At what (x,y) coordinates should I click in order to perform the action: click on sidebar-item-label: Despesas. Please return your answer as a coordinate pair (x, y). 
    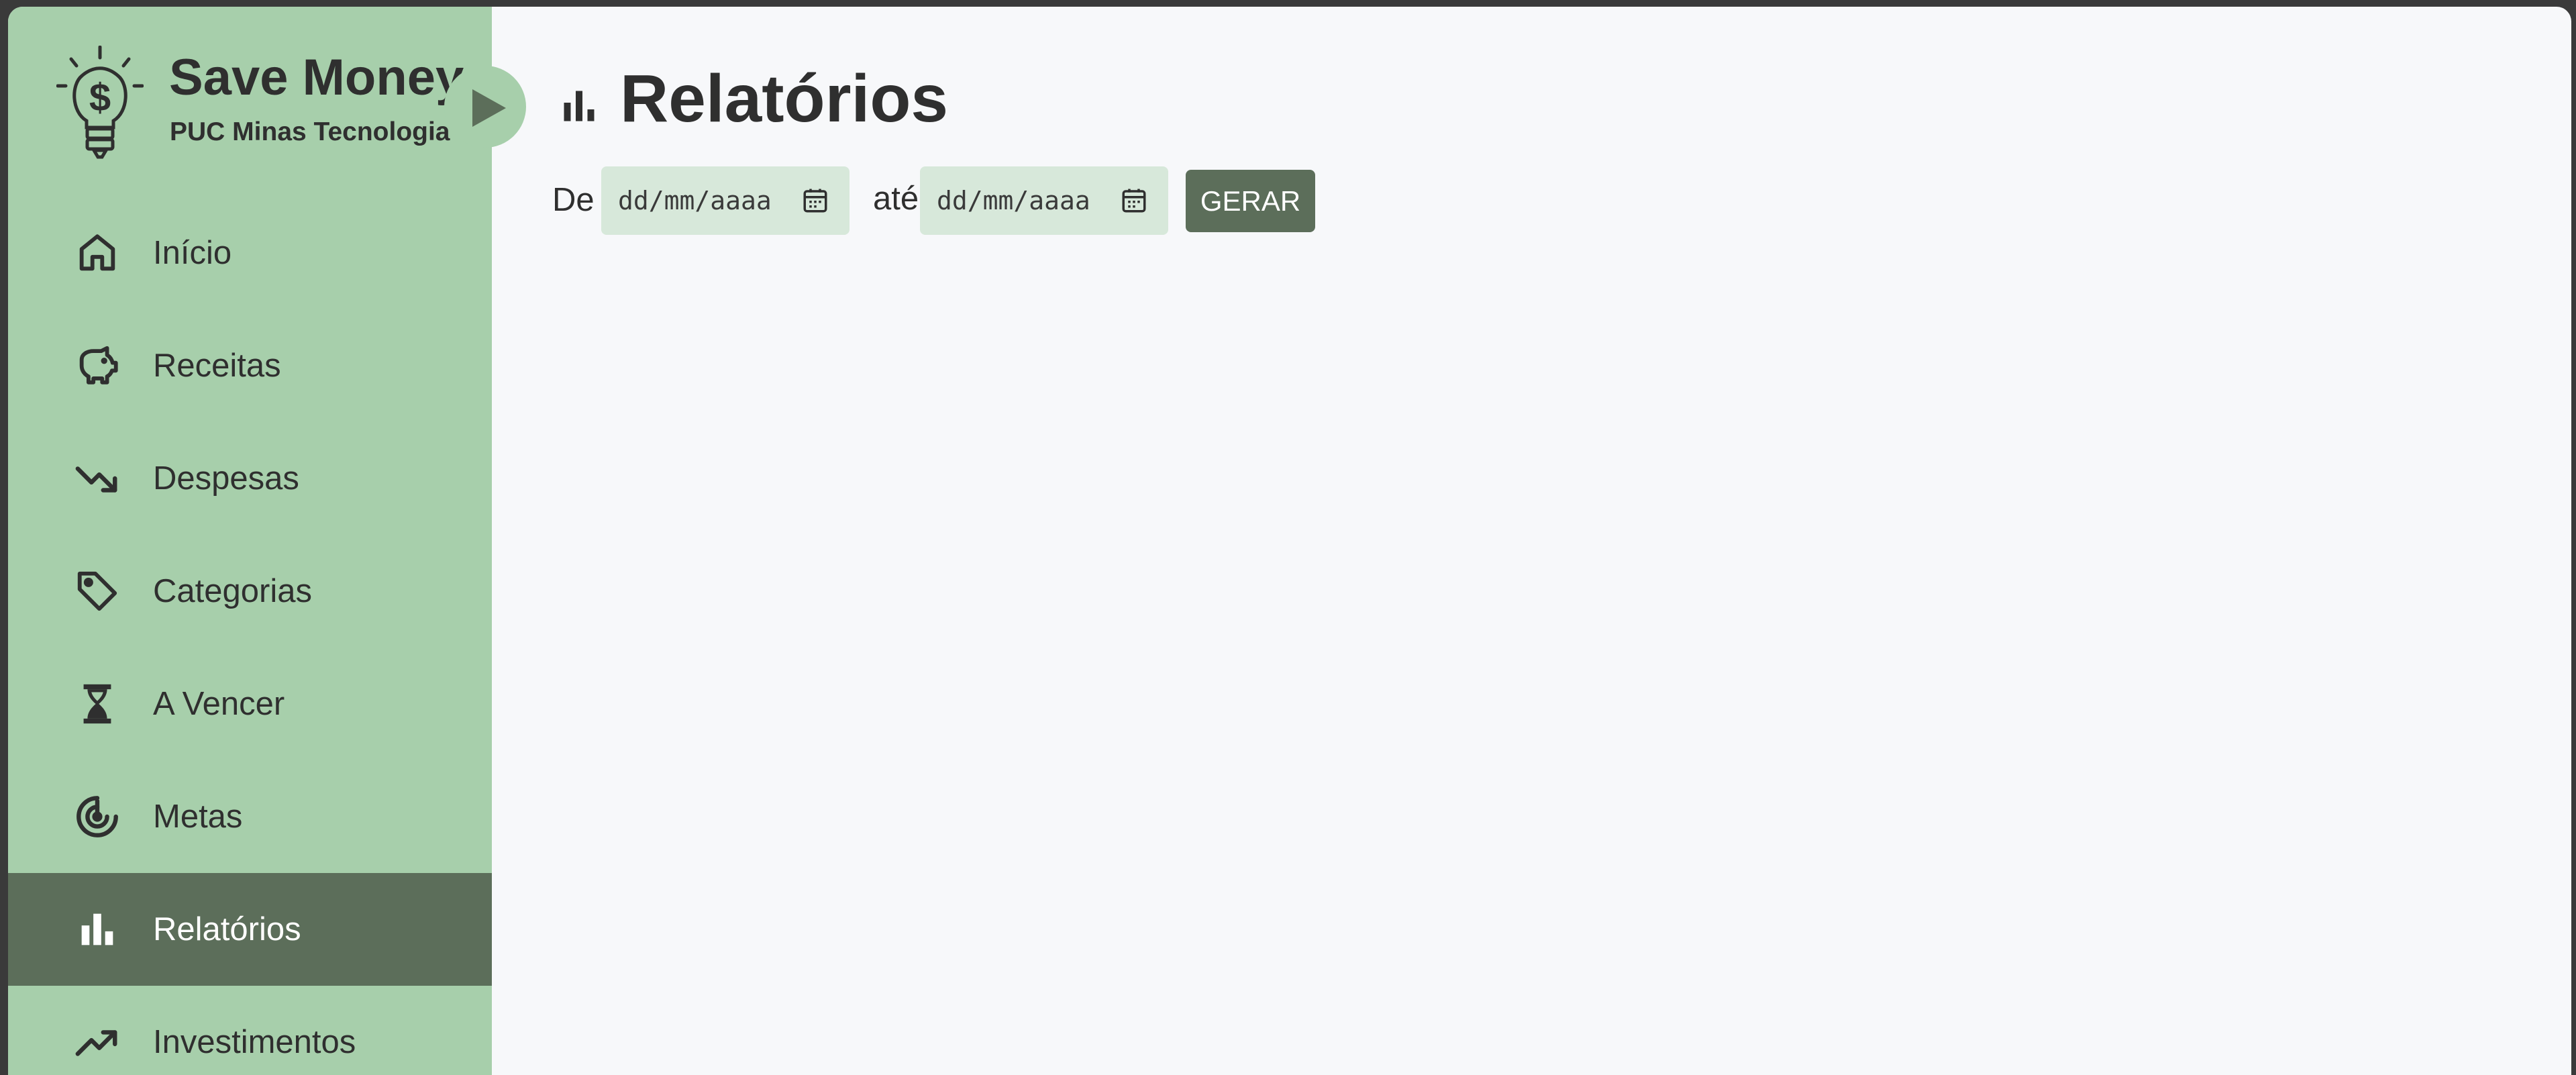
    Looking at the image, I should click on (226, 478).